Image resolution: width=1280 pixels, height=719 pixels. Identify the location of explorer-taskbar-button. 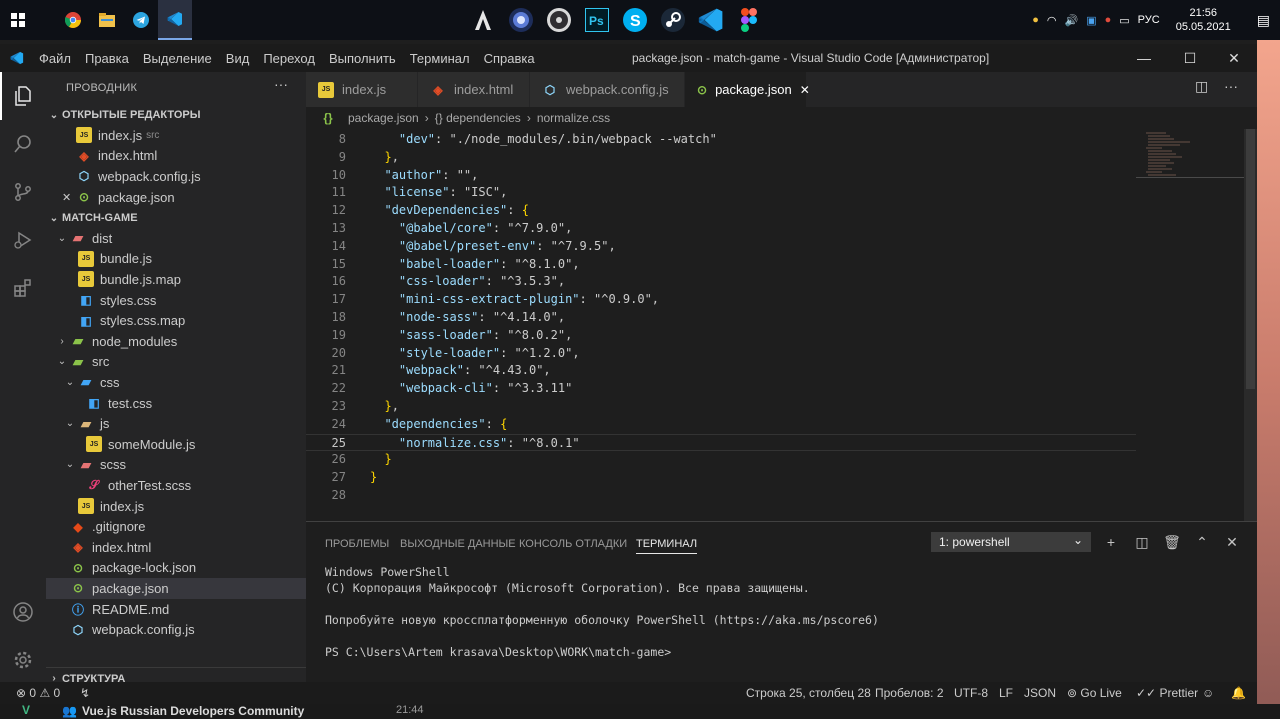
(107, 20).